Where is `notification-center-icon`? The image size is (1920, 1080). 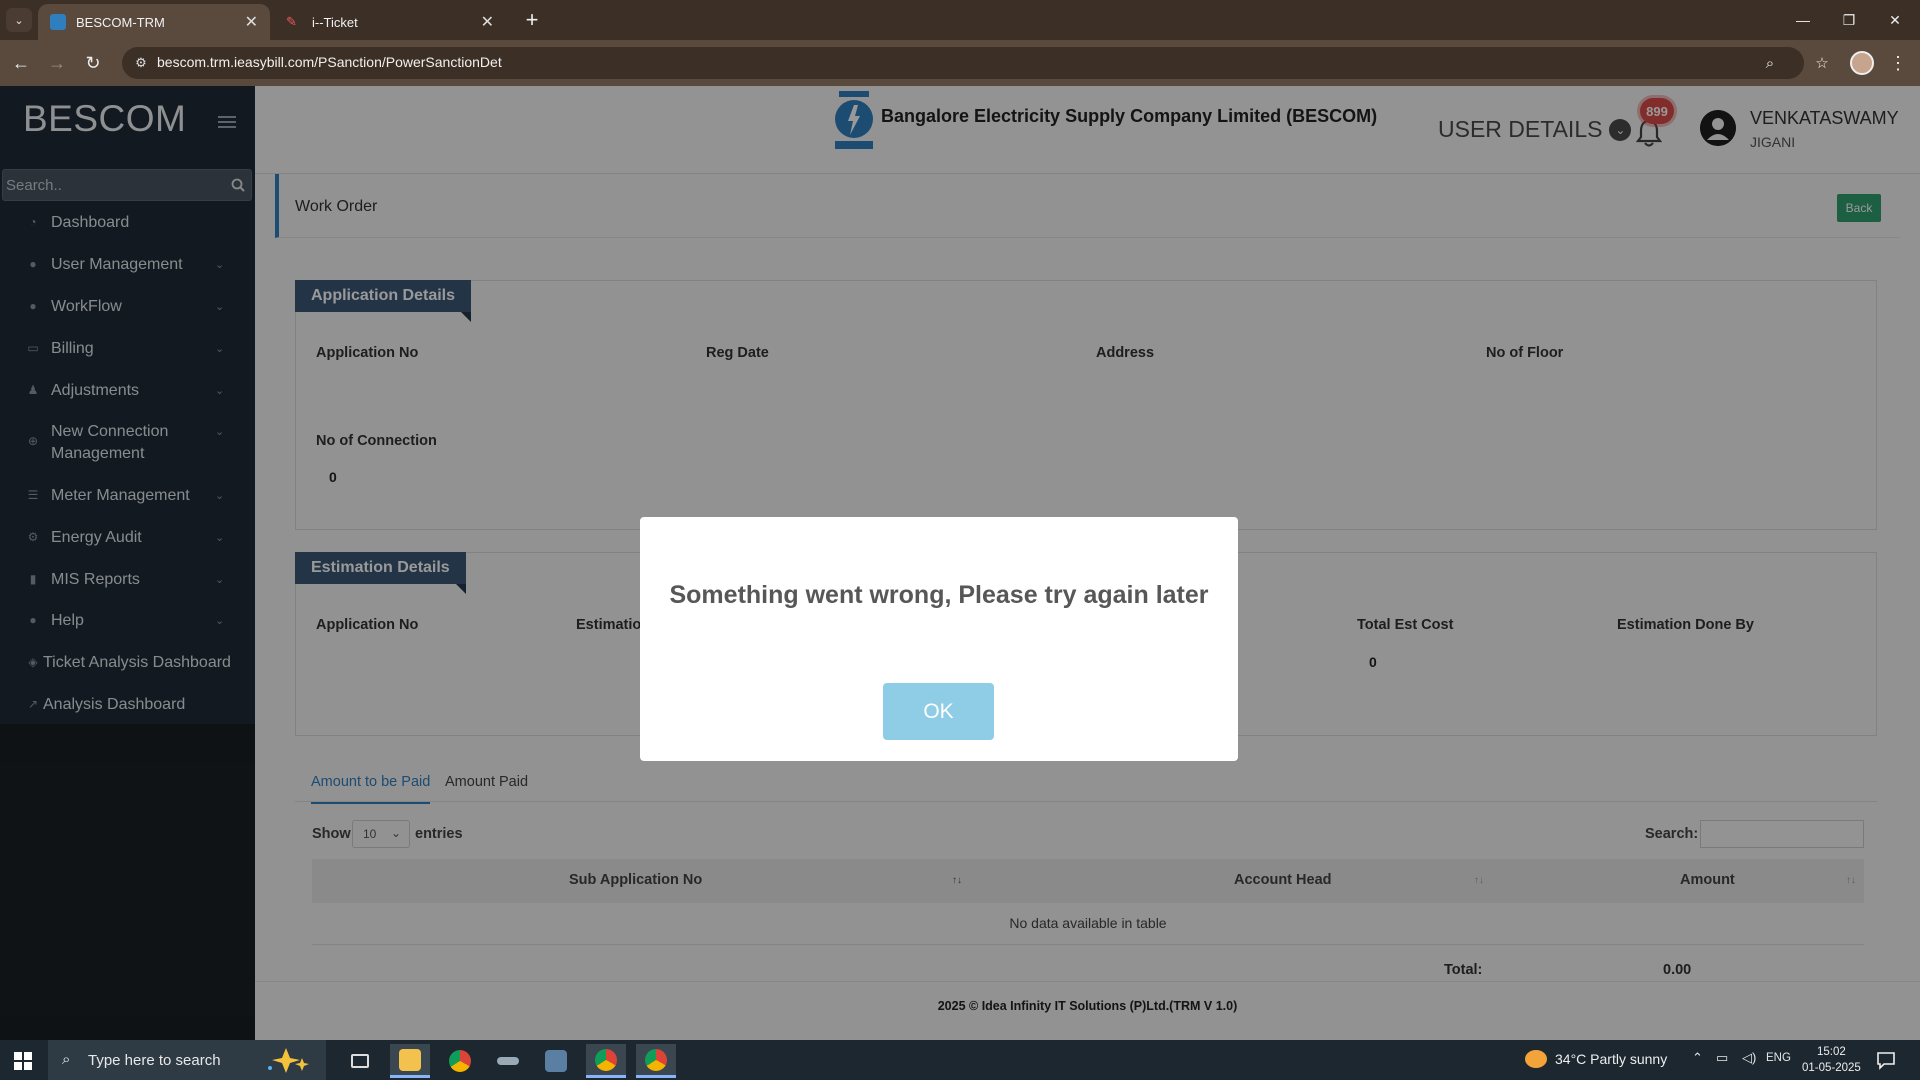
notification-center-icon is located at coordinates (1886, 1060).